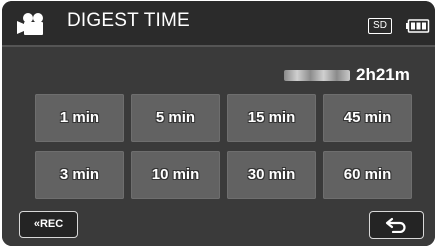  Describe the element at coordinates (367, 175) in the screenshot. I see `option-button-60-min: 60 min` at that location.